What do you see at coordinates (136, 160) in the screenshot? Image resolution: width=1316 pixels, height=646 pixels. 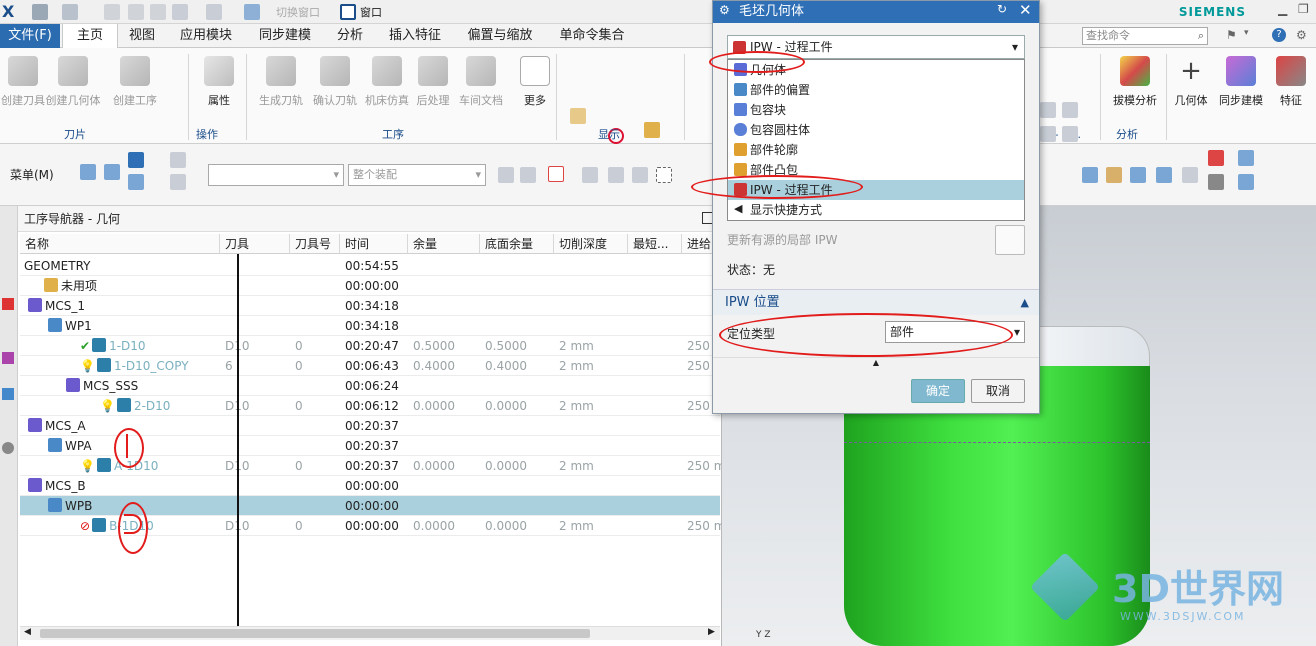 I see `select-method-icon` at bounding box center [136, 160].